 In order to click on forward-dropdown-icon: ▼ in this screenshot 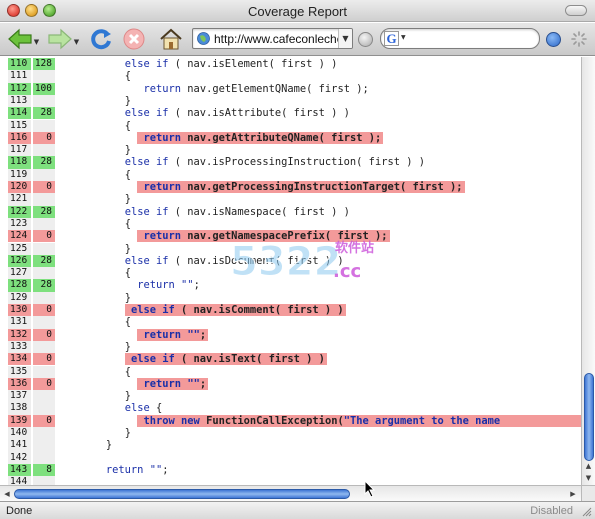, I will do `click(76, 42)`.